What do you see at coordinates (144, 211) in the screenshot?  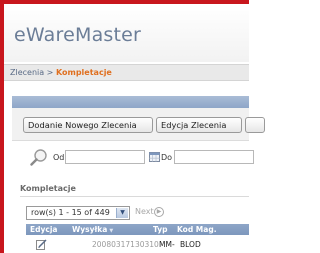 I see `next-page-link: Next` at bounding box center [144, 211].